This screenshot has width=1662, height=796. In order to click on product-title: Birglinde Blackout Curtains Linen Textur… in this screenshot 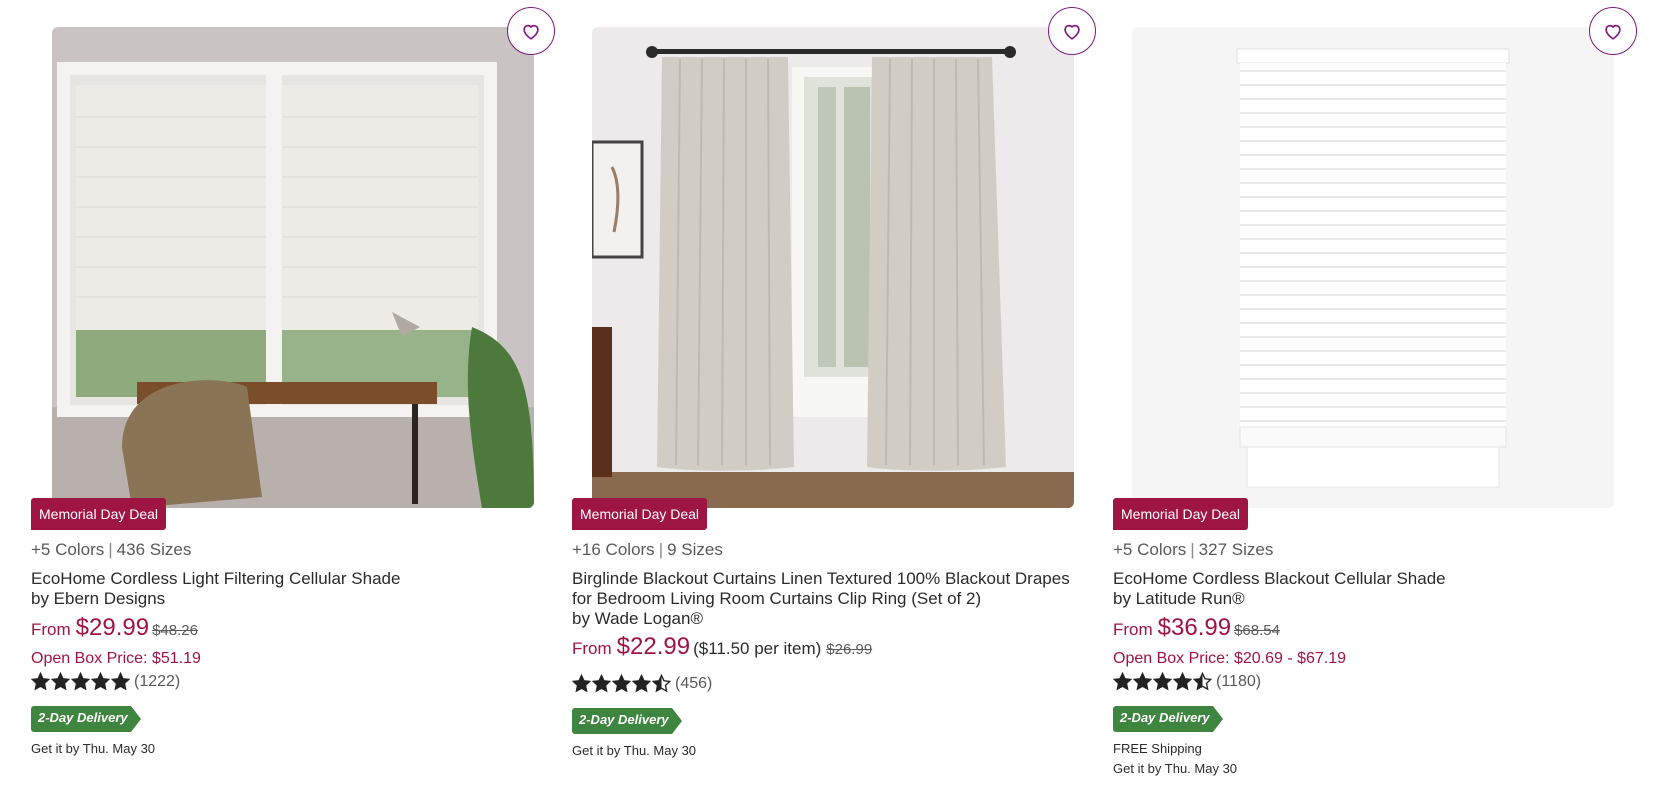, I will do `click(821, 588)`.